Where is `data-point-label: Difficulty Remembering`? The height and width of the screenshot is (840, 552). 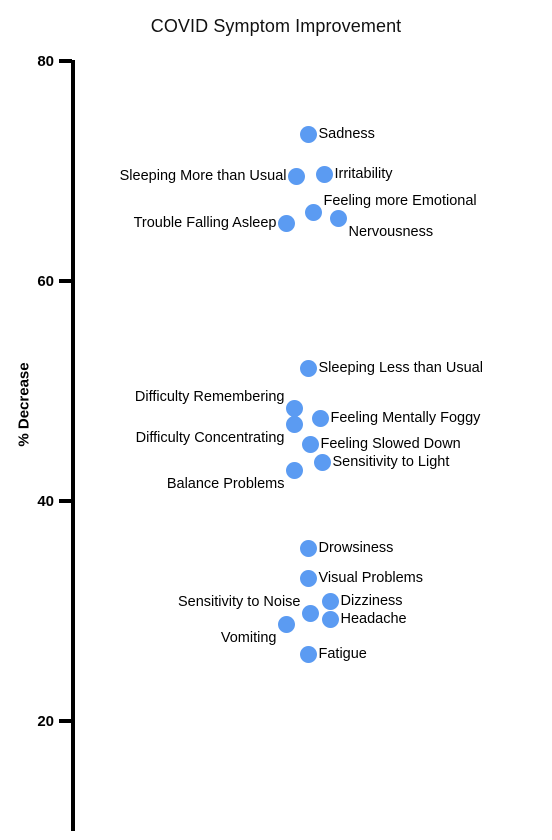
data-point-label: Difficulty Remembering is located at coordinates (209, 397).